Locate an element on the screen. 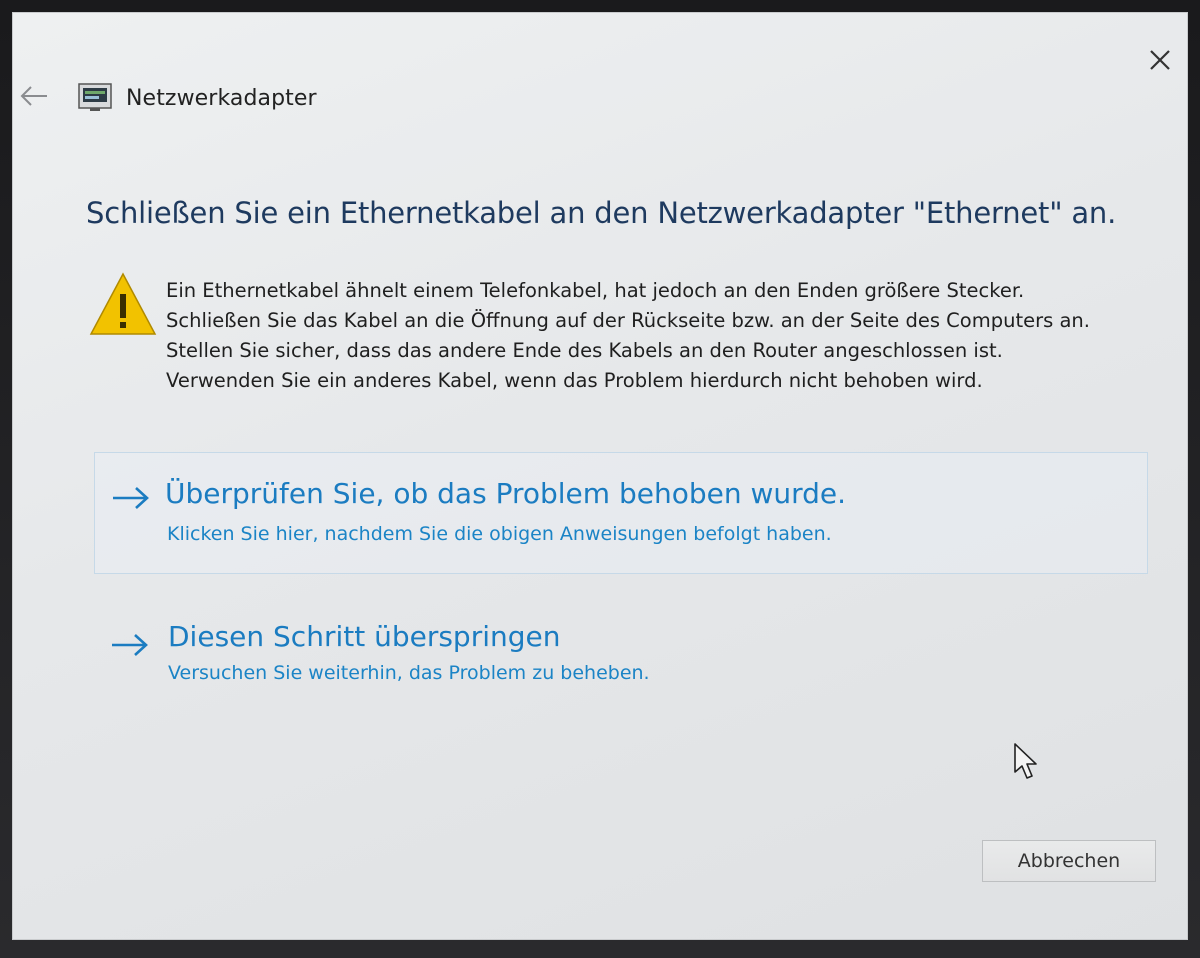 This screenshot has height=958, width=1200. cancel-button: Abbrechen is located at coordinates (1069, 861).